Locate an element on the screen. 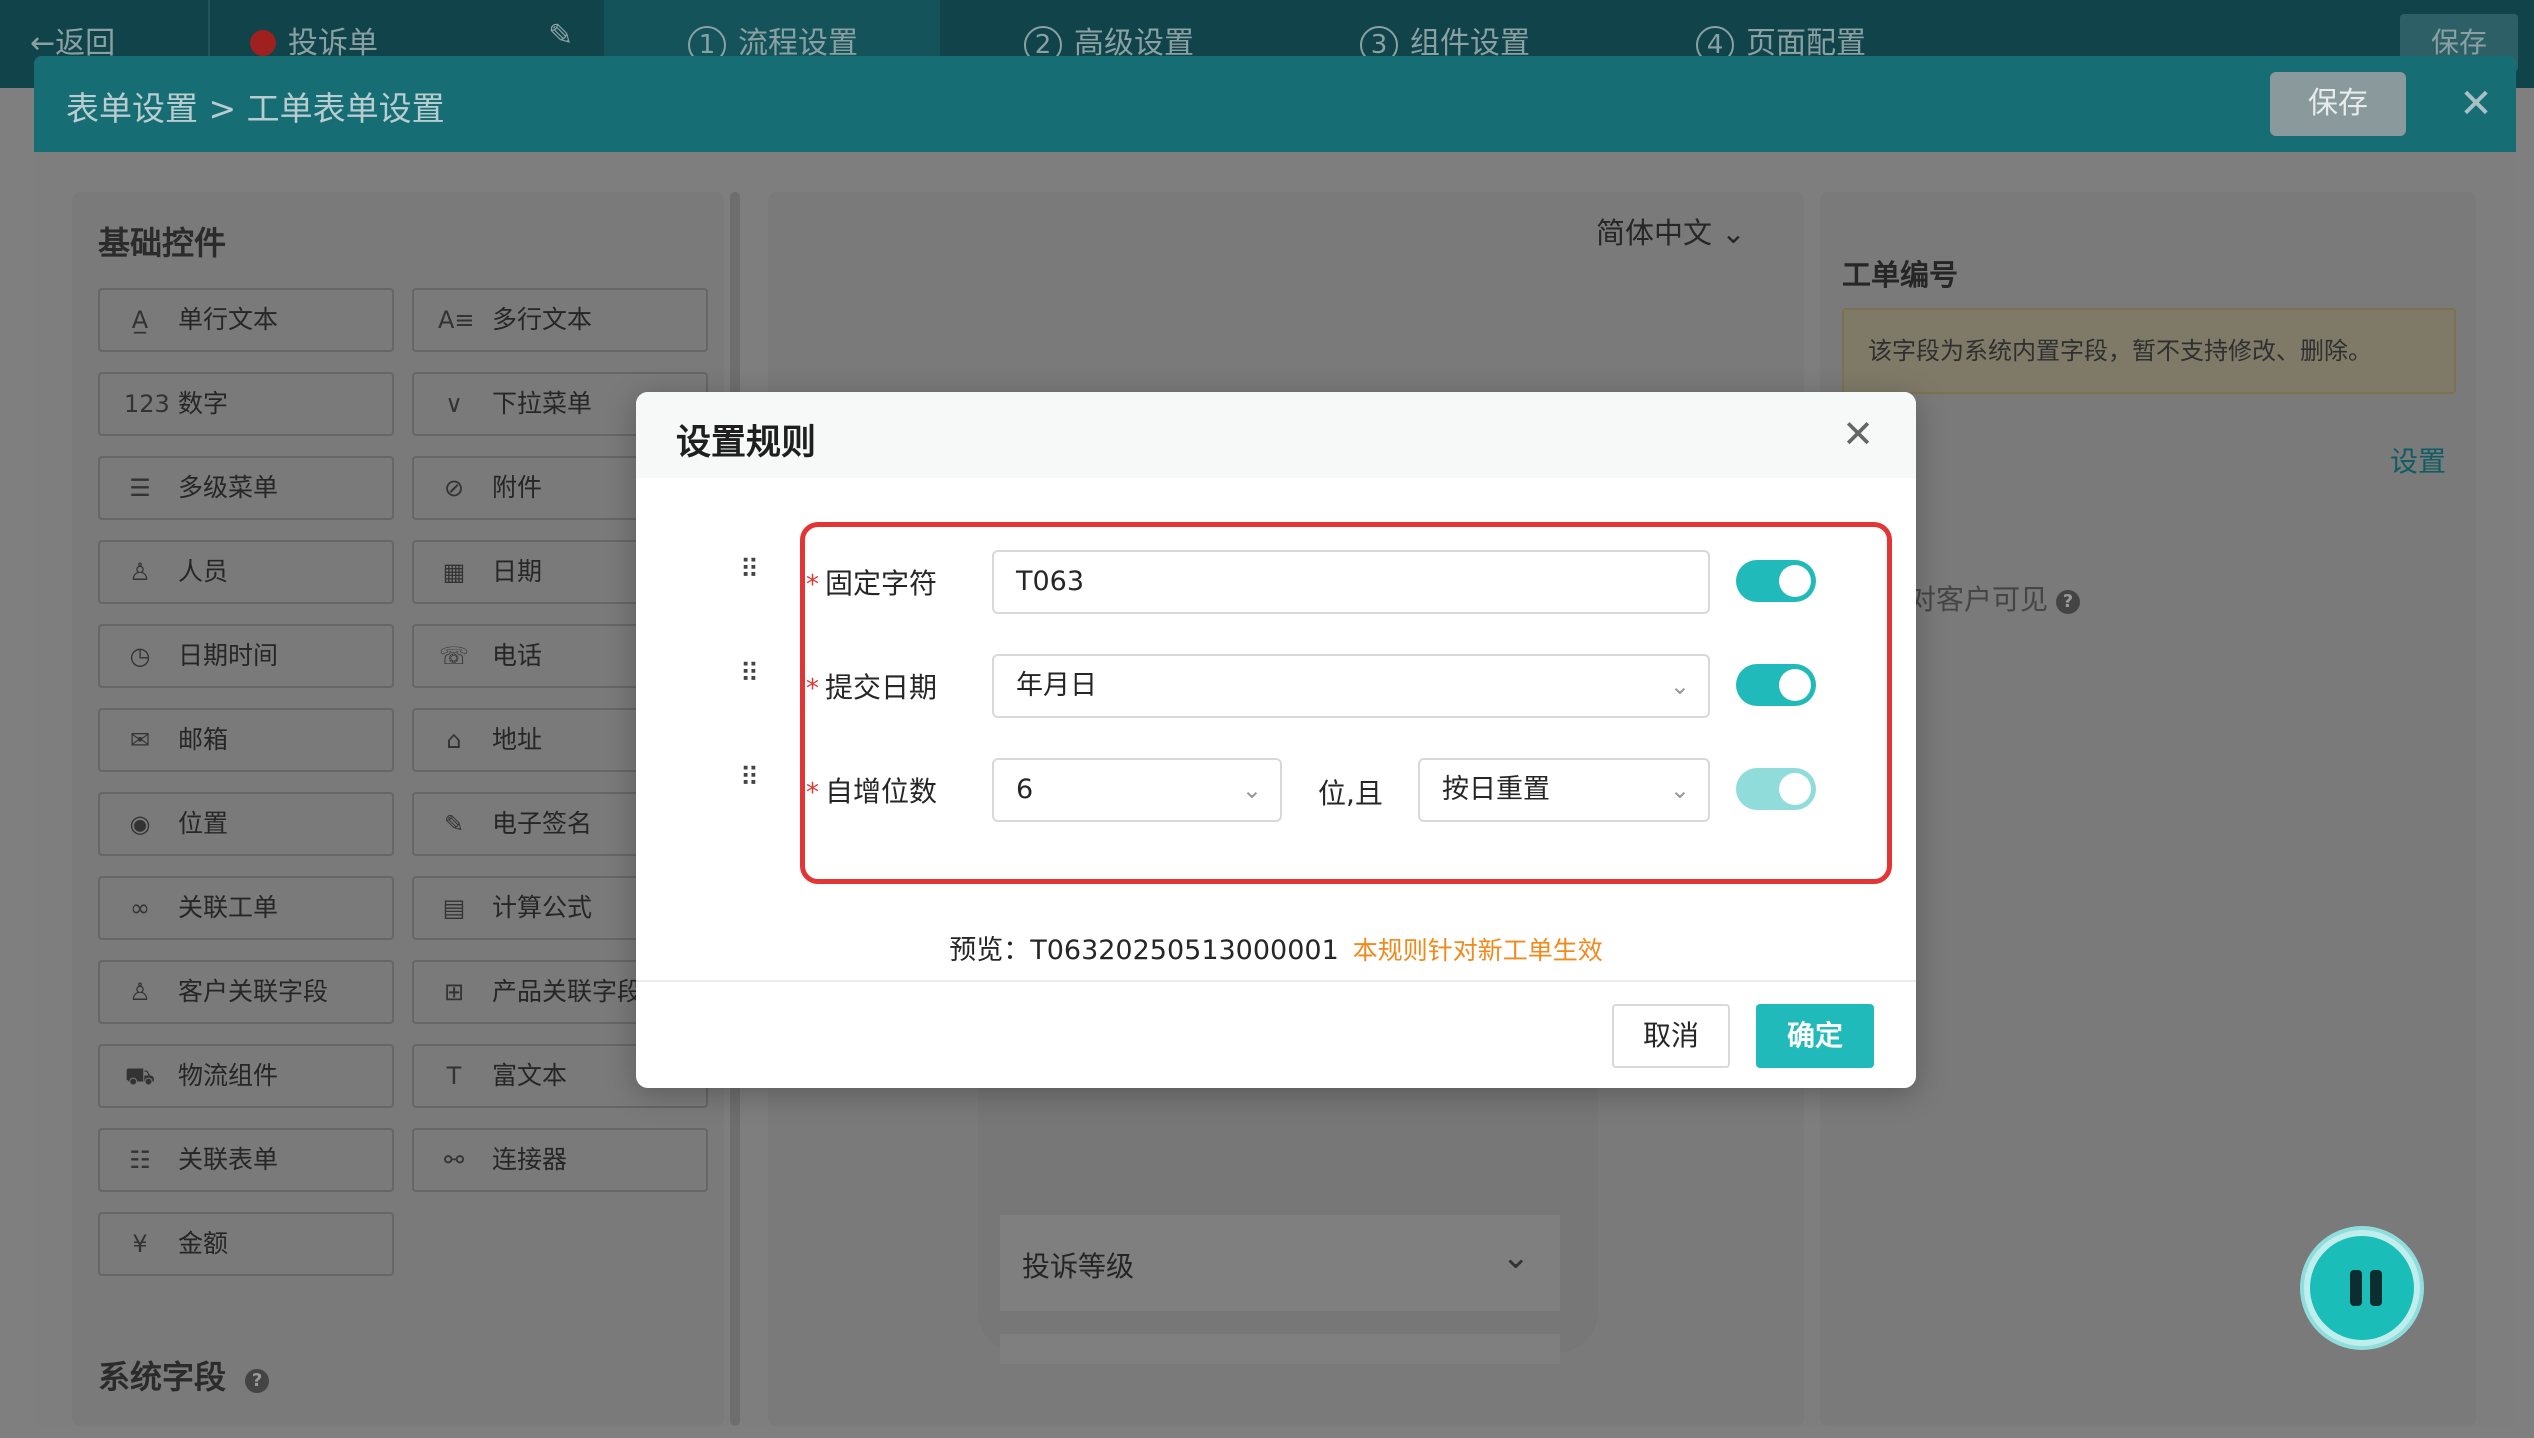  system-fields-title: 系统字段 ? is located at coordinates (184, 1375).